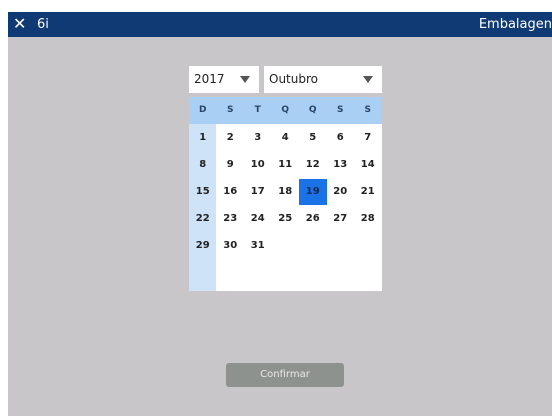 This screenshot has width=552, height=418. I want to click on calendar-day: 20, so click(341, 192).